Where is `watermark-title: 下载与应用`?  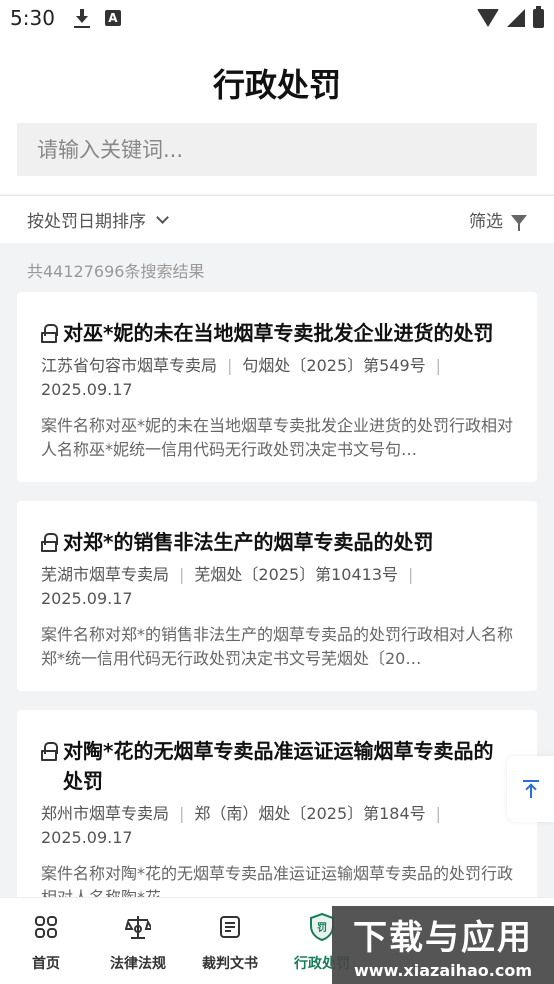 watermark-title: 下载与应用 is located at coordinates (443, 938).